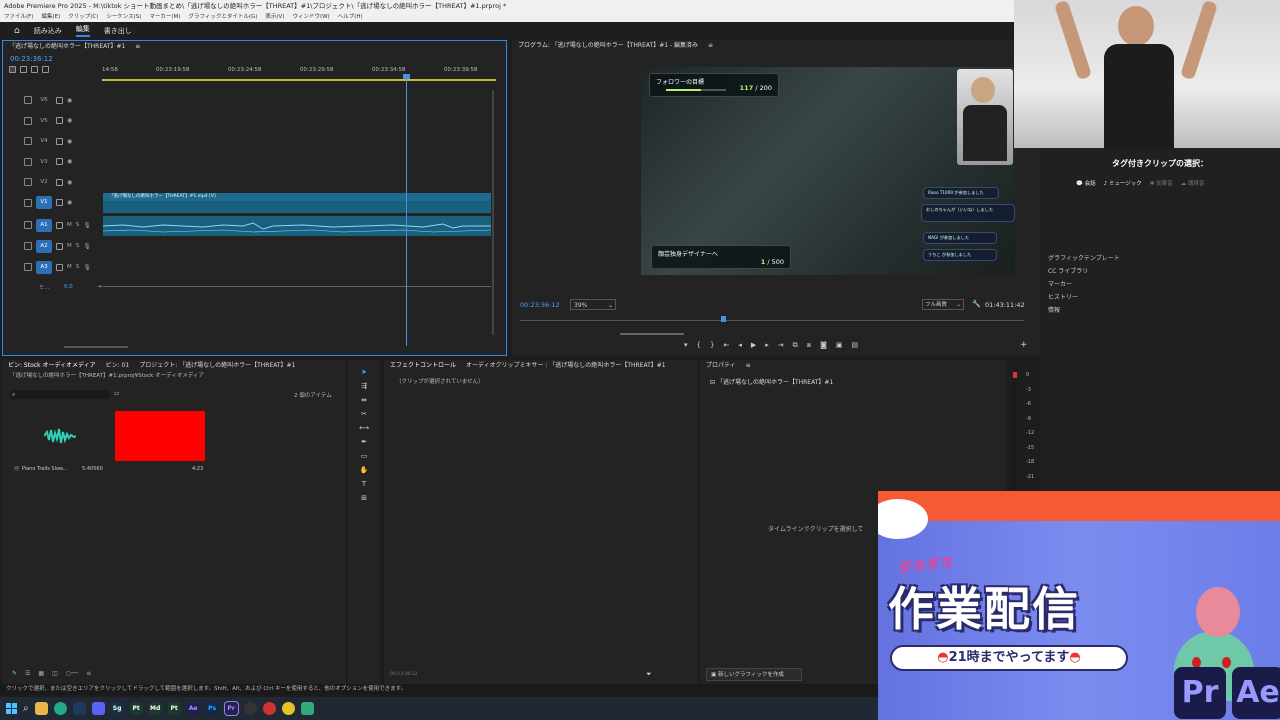 The image size is (1280, 720). Describe the element at coordinates (781, 345) in the screenshot. I see `go-to-out-icon: ⇥` at that location.